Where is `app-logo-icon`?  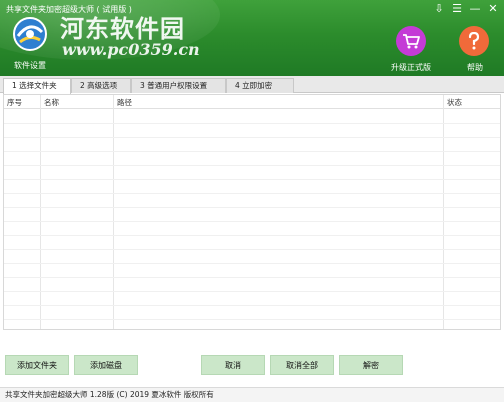
app-logo-icon is located at coordinates (30, 34).